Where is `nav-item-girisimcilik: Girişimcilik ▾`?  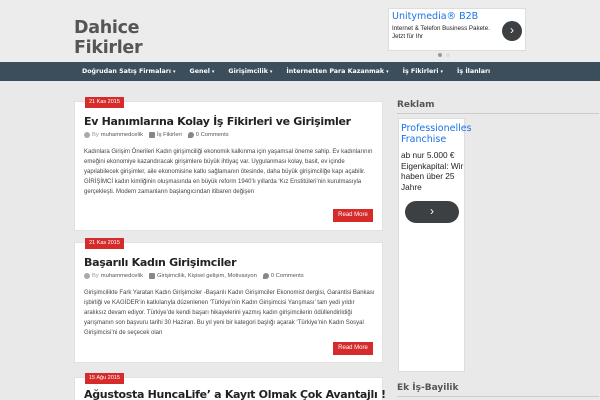 nav-item-girisimcilik: Girişimcilik ▾ is located at coordinates (250, 71).